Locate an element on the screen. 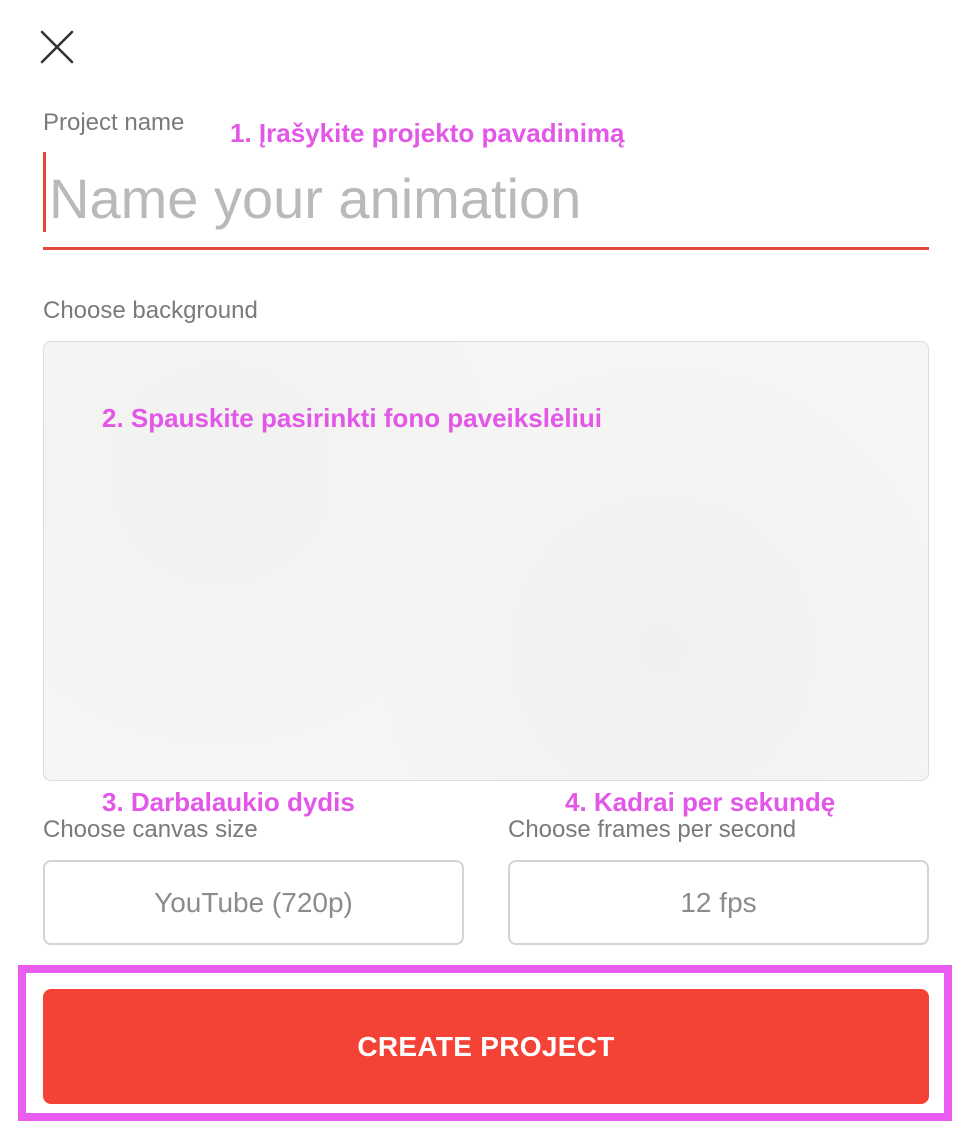 This screenshot has width=970, height=1132. fps-value: 12 fps is located at coordinates (718, 902).